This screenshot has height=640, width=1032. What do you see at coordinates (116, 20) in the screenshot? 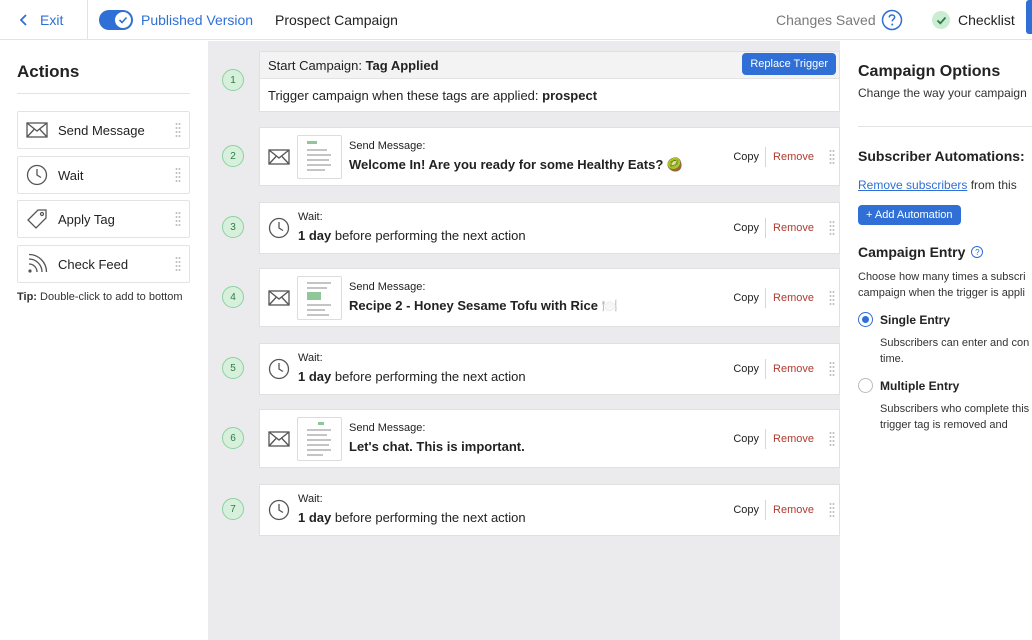
I see `toggle-switch` at bounding box center [116, 20].